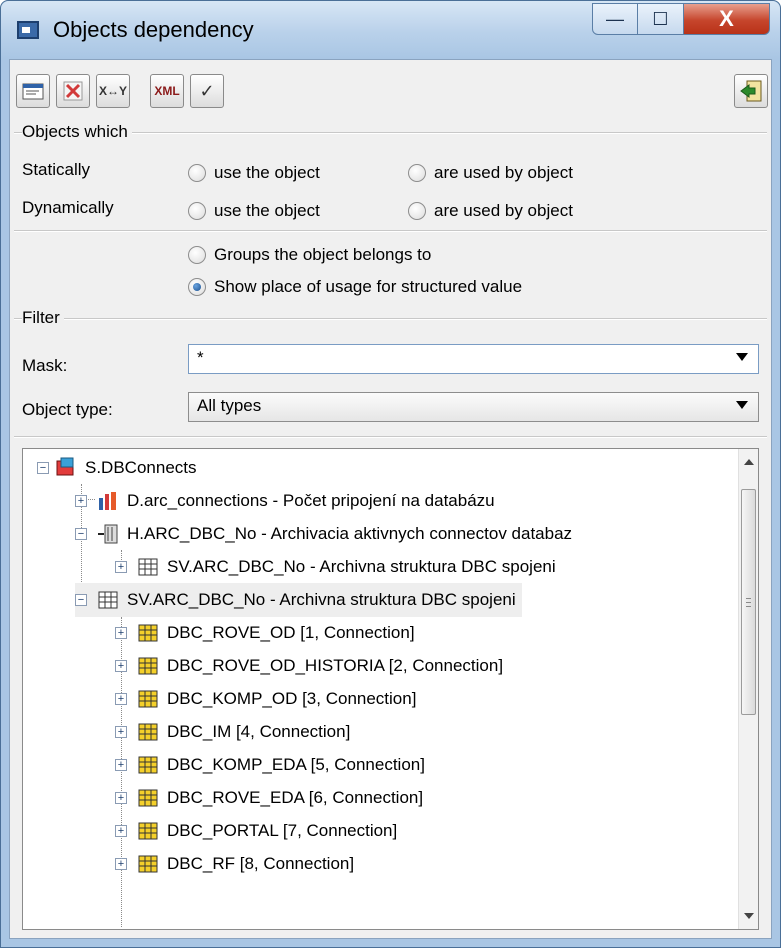  I want to click on radio-circle-checked, so click(197, 287).